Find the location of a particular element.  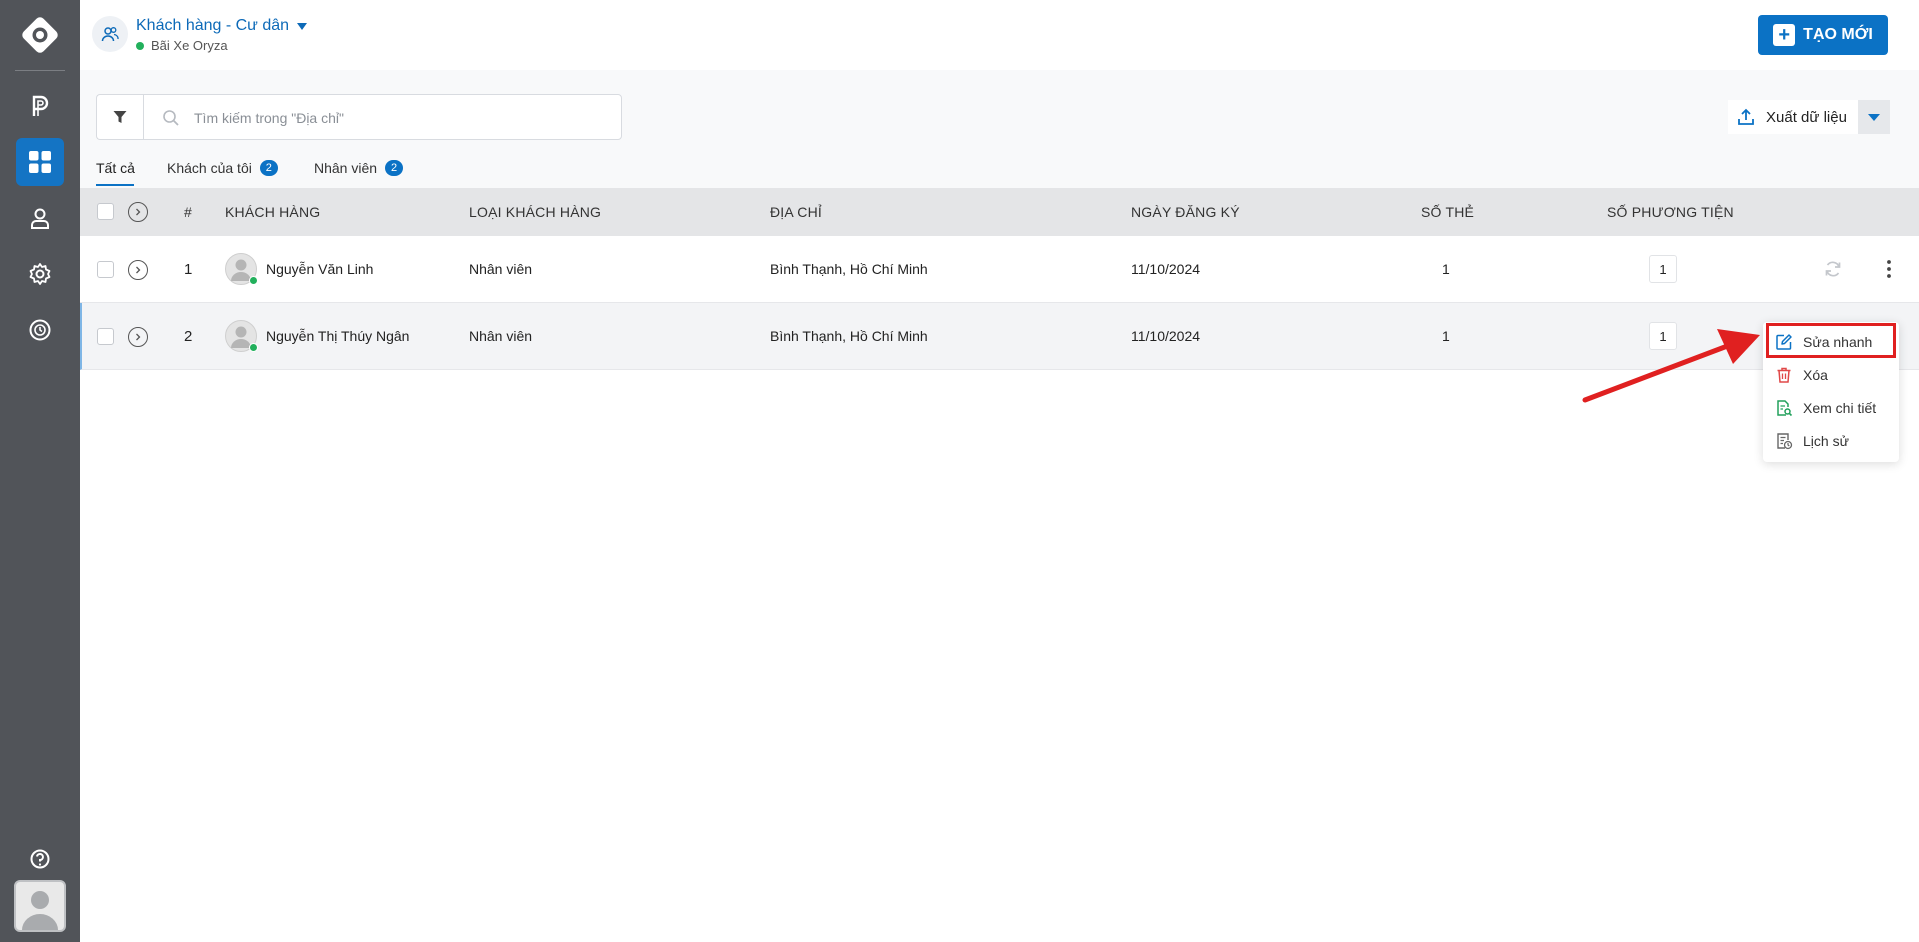

menu-item-label: Xem chi tiết is located at coordinates (1840, 408).